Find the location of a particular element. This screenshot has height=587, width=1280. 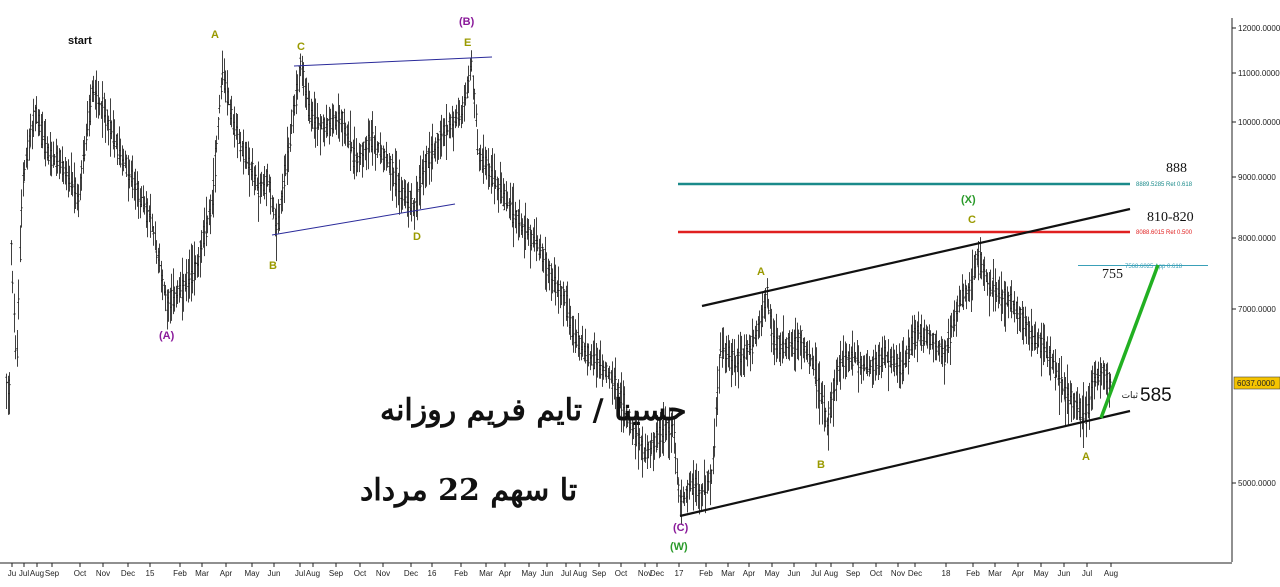

wave-label-X: (X) is located at coordinates (968, 200).